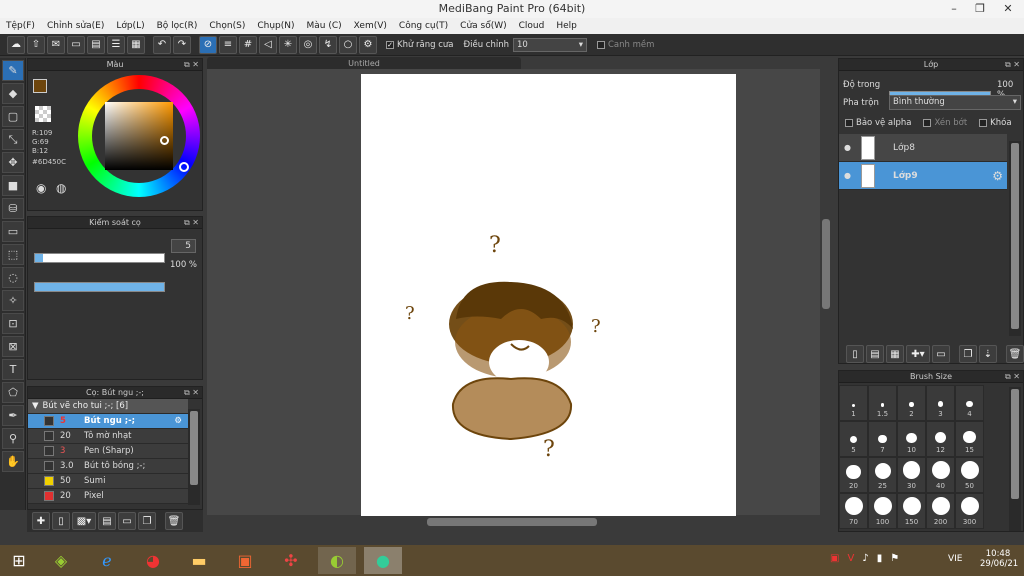 This screenshot has height=576, width=1024. Describe the element at coordinates (941, 354) in the screenshot. I see `folder-icon: ▭` at that location.